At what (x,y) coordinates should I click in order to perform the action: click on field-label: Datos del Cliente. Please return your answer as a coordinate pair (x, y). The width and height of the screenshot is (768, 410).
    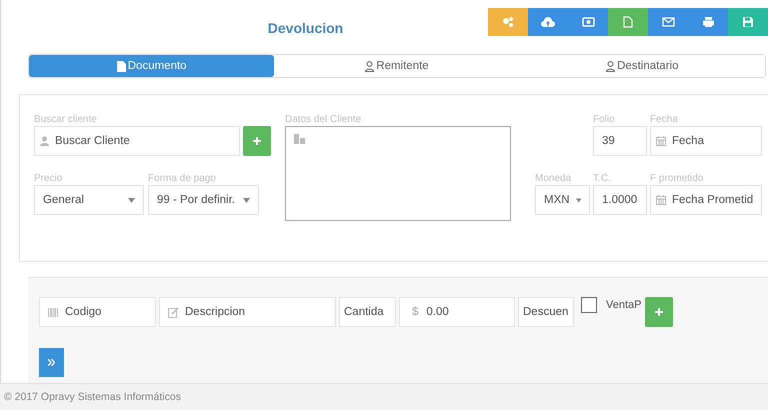
    Looking at the image, I should click on (323, 120).